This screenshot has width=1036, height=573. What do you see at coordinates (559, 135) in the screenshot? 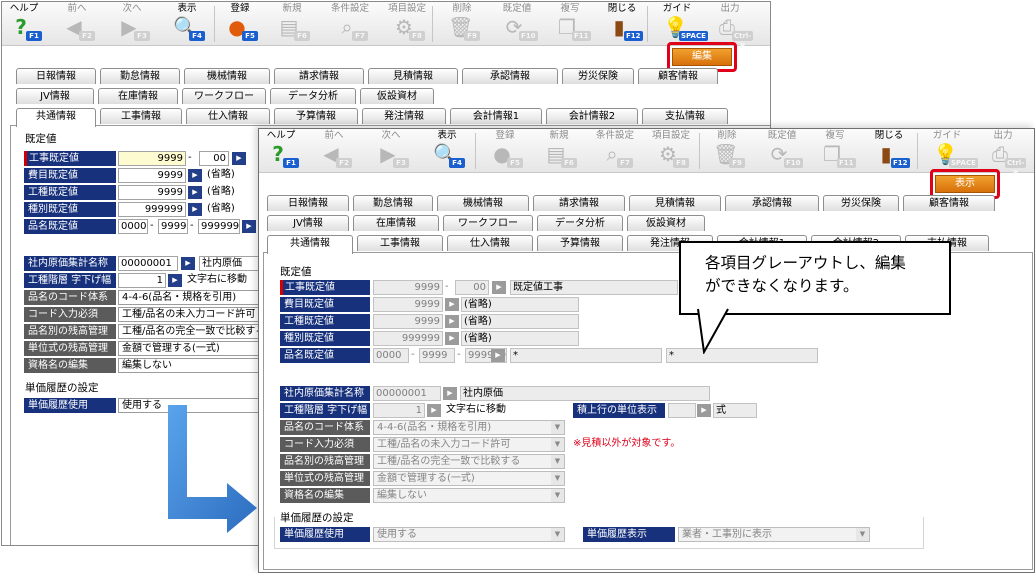
I see `new-label: 新規` at bounding box center [559, 135].